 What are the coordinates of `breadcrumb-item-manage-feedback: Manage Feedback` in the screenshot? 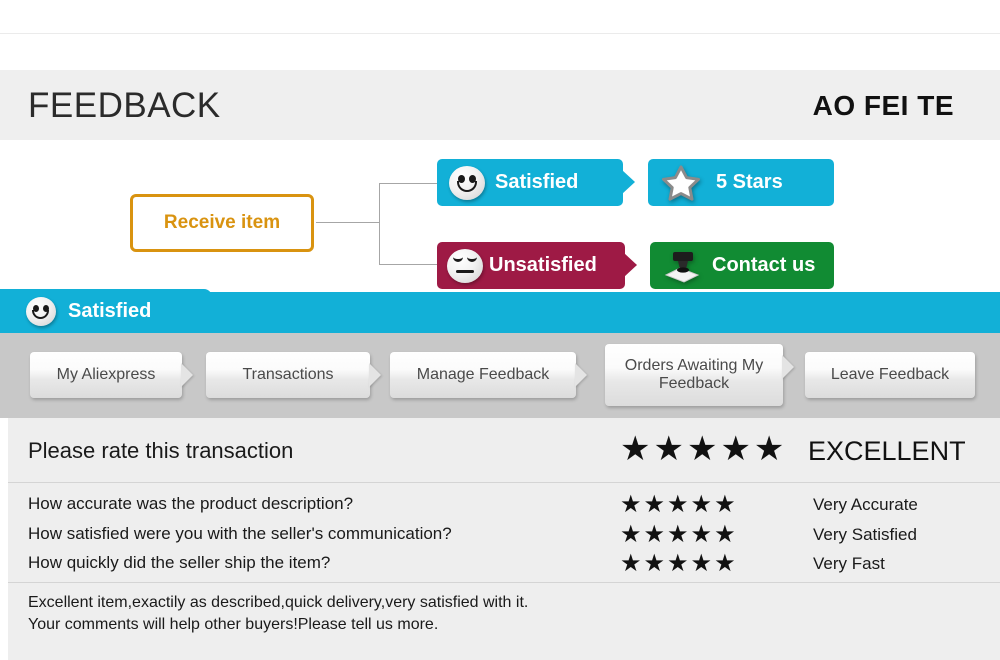 It's located at (483, 375).